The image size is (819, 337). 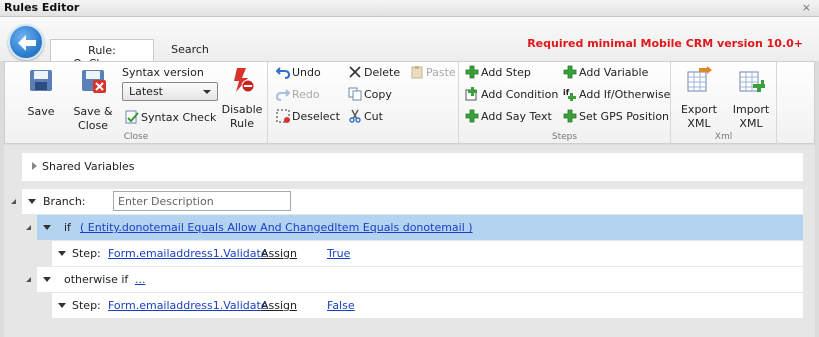 What do you see at coordinates (506, 72) in the screenshot?
I see `add-step-label: Add Step` at bounding box center [506, 72].